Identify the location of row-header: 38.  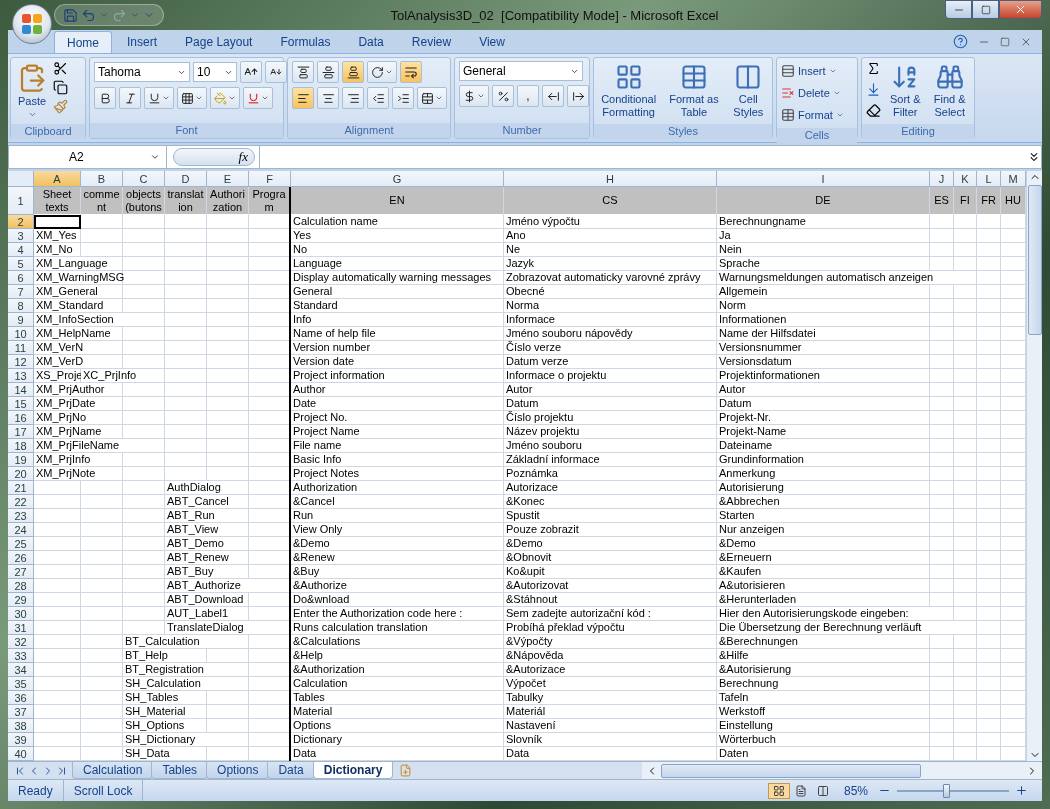
(21, 726).